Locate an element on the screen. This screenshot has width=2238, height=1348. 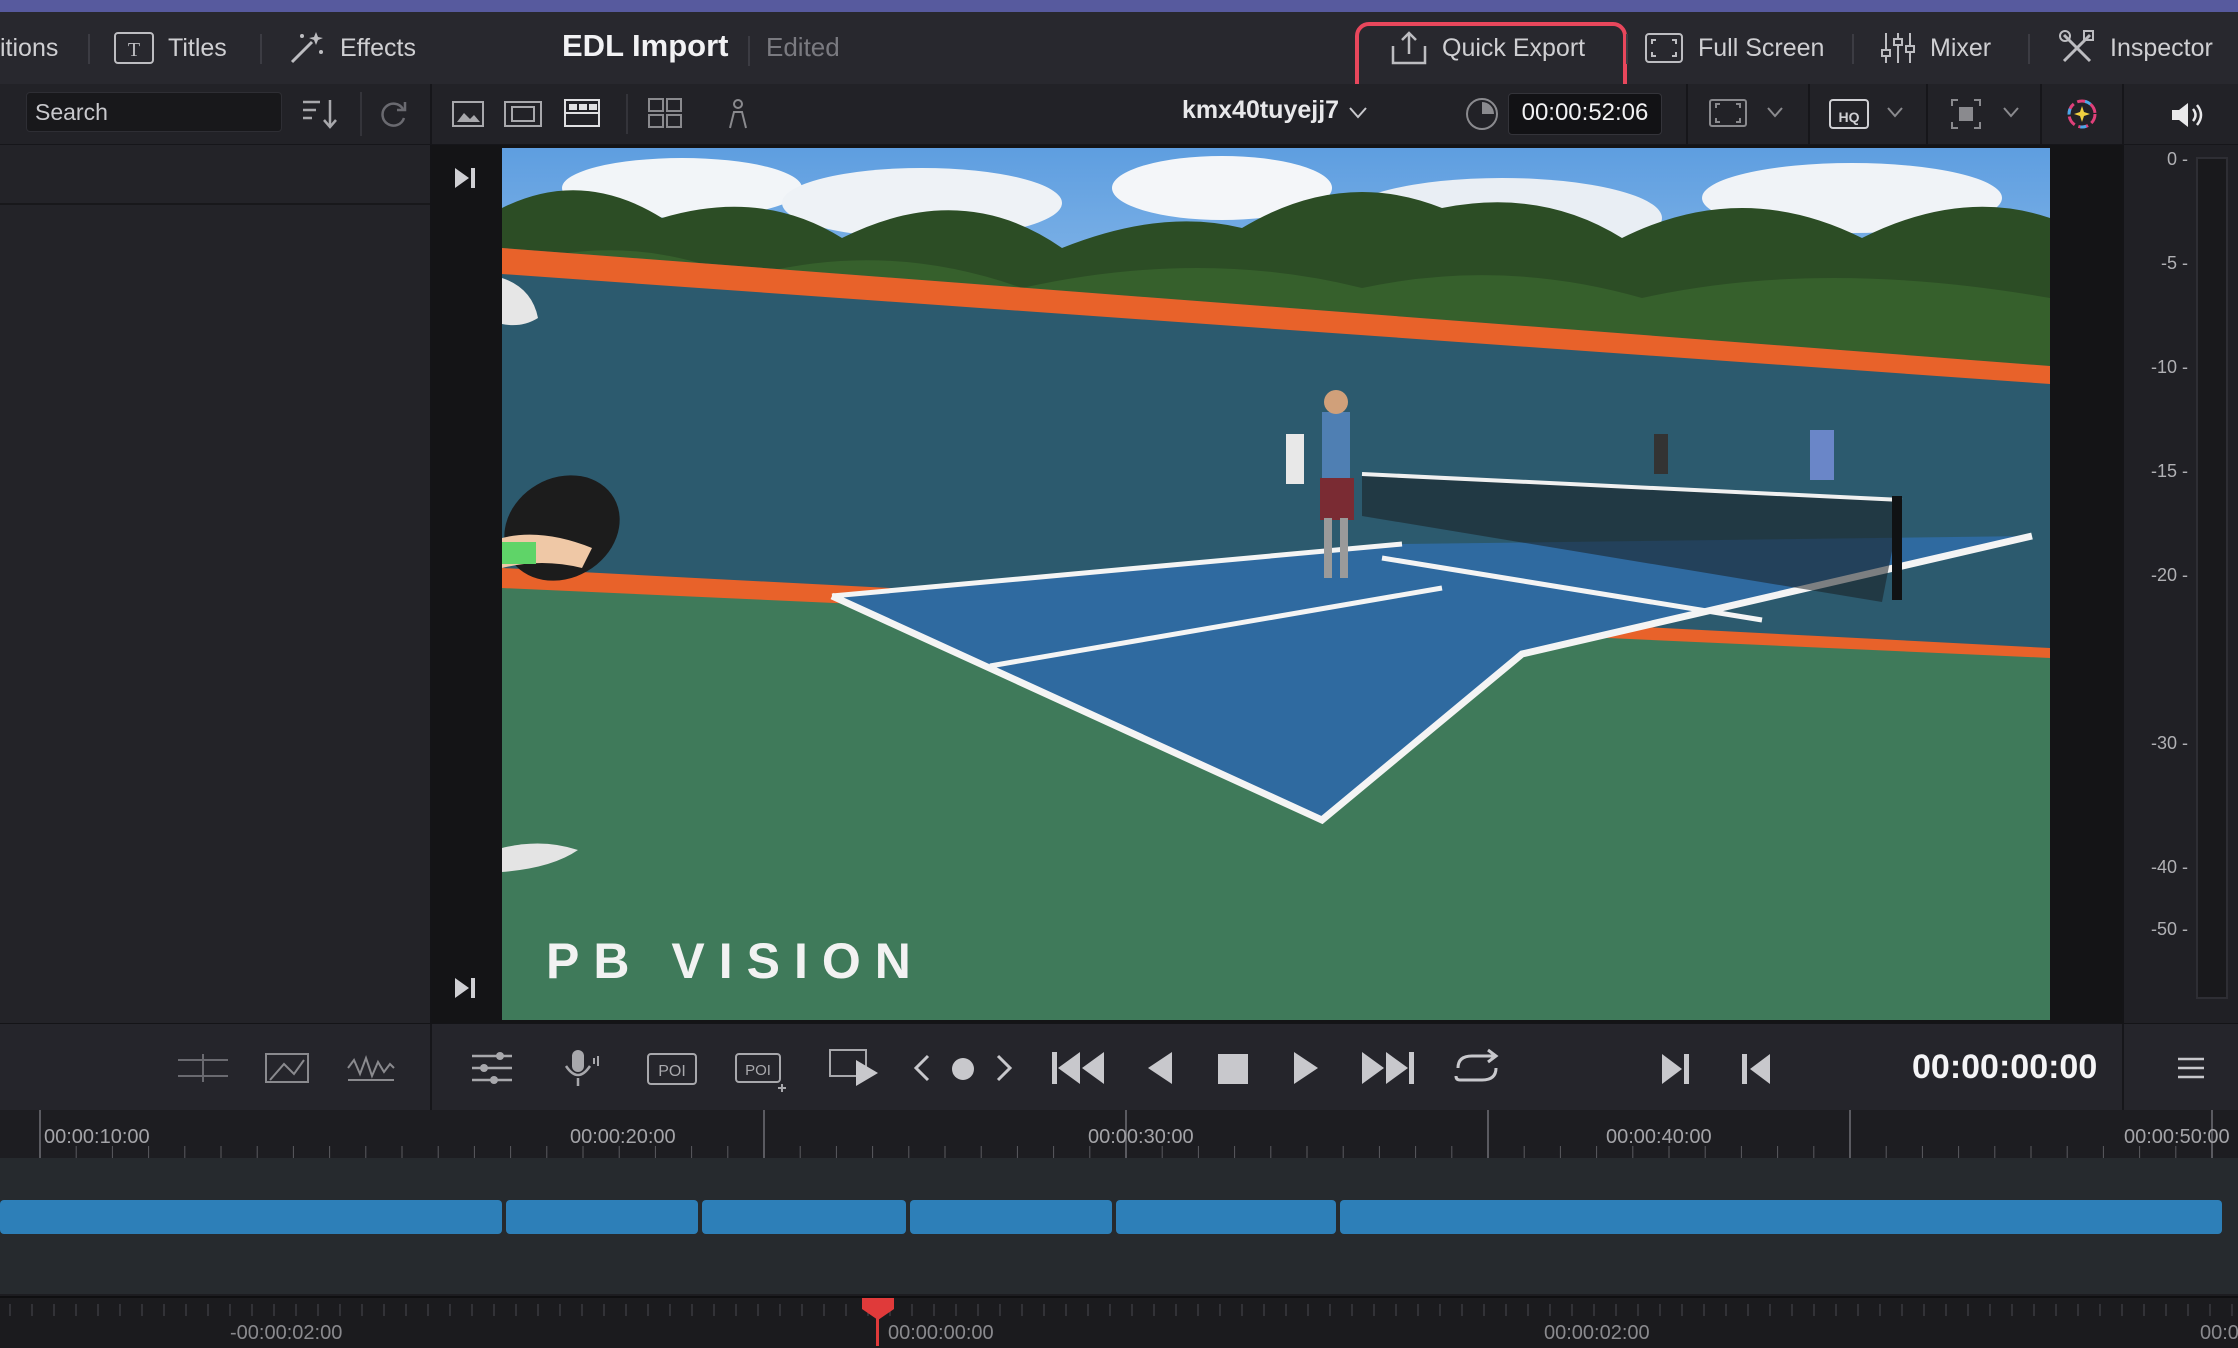
project-status: Edited is located at coordinates (803, 47).